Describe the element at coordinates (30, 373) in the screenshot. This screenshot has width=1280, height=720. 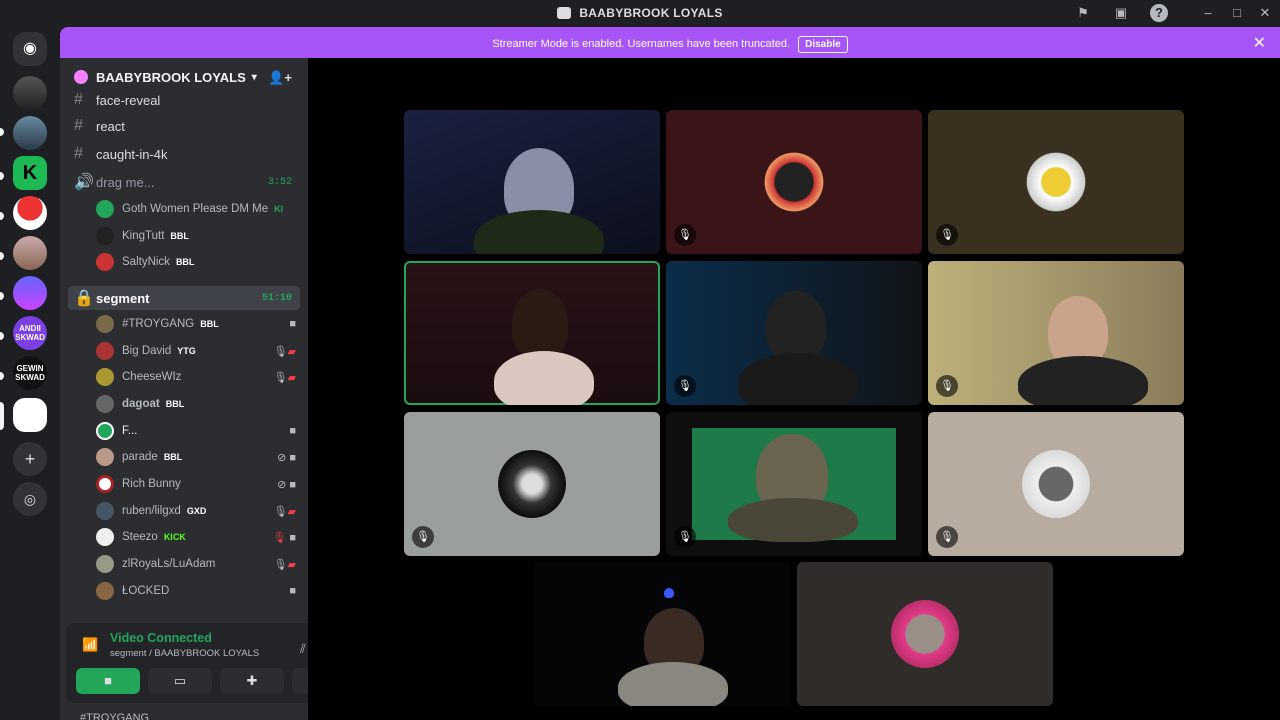
I see `server-icon-gewin: GEWIN SKWAD` at that location.